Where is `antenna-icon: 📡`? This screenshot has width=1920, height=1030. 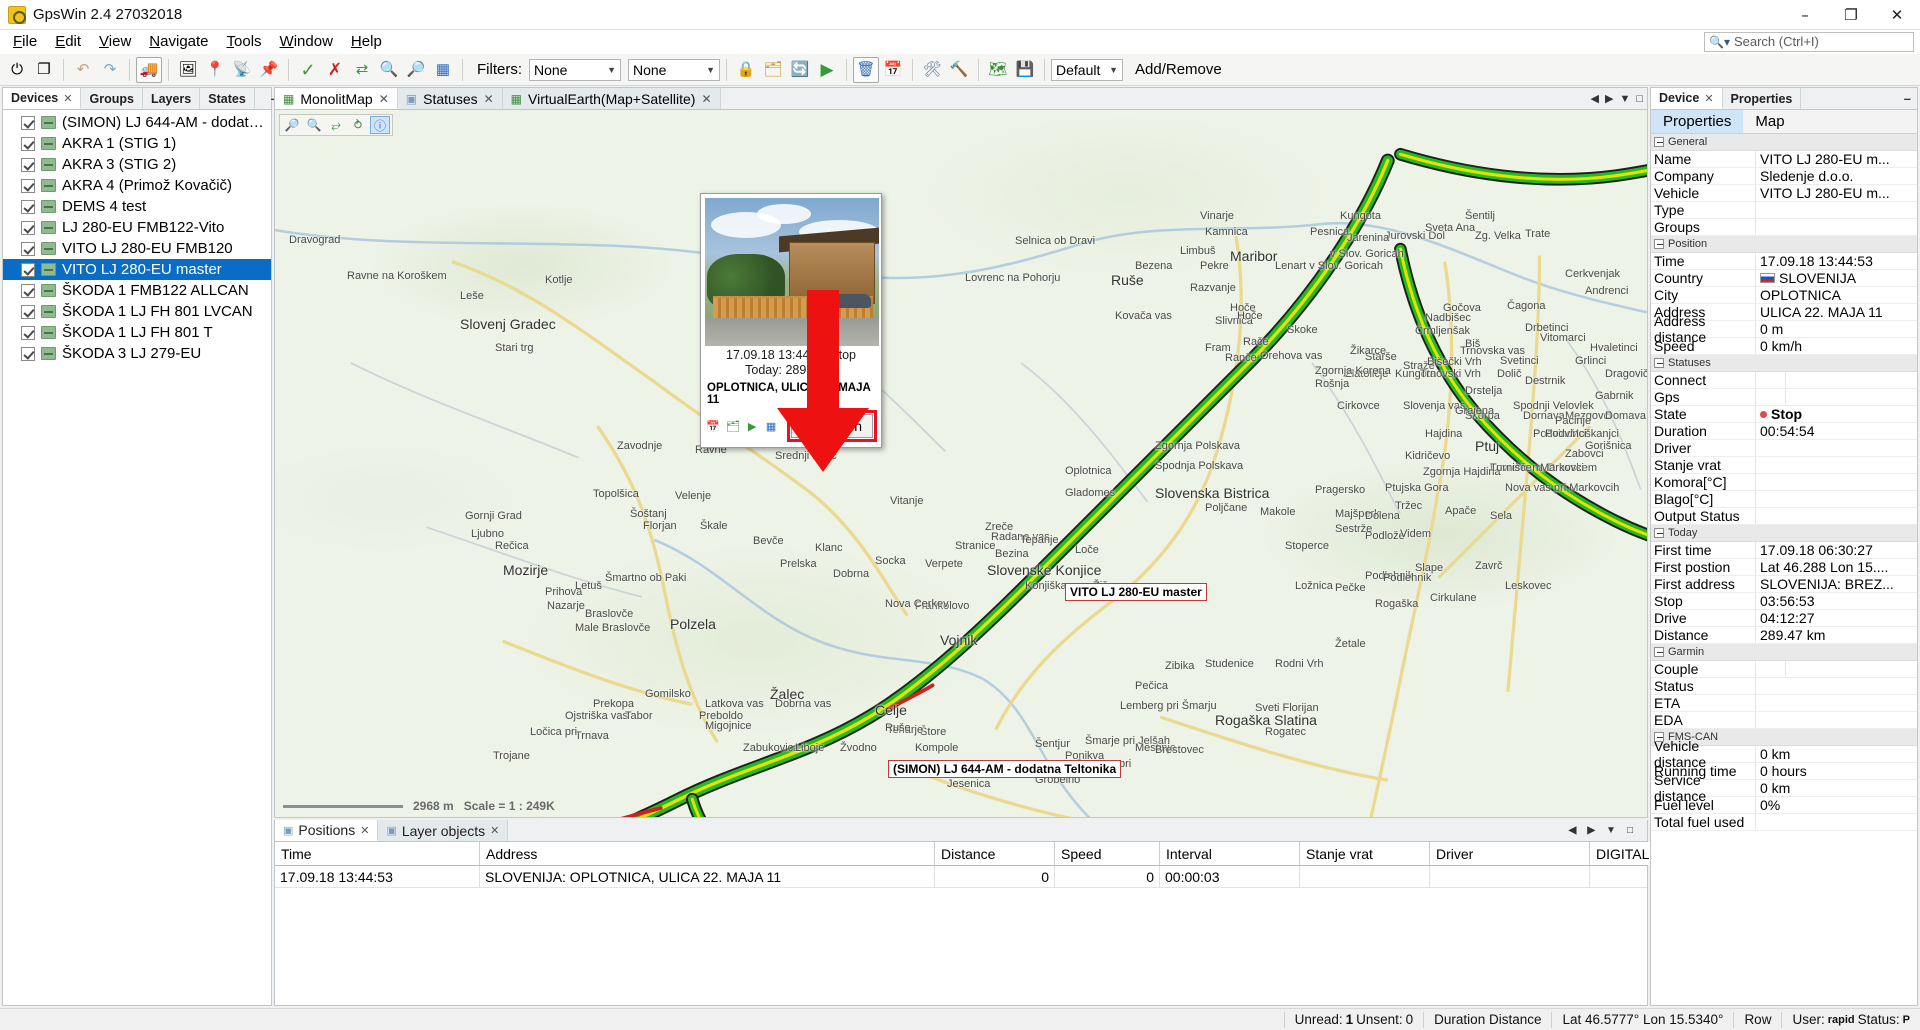 antenna-icon: 📡 is located at coordinates (242, 70).